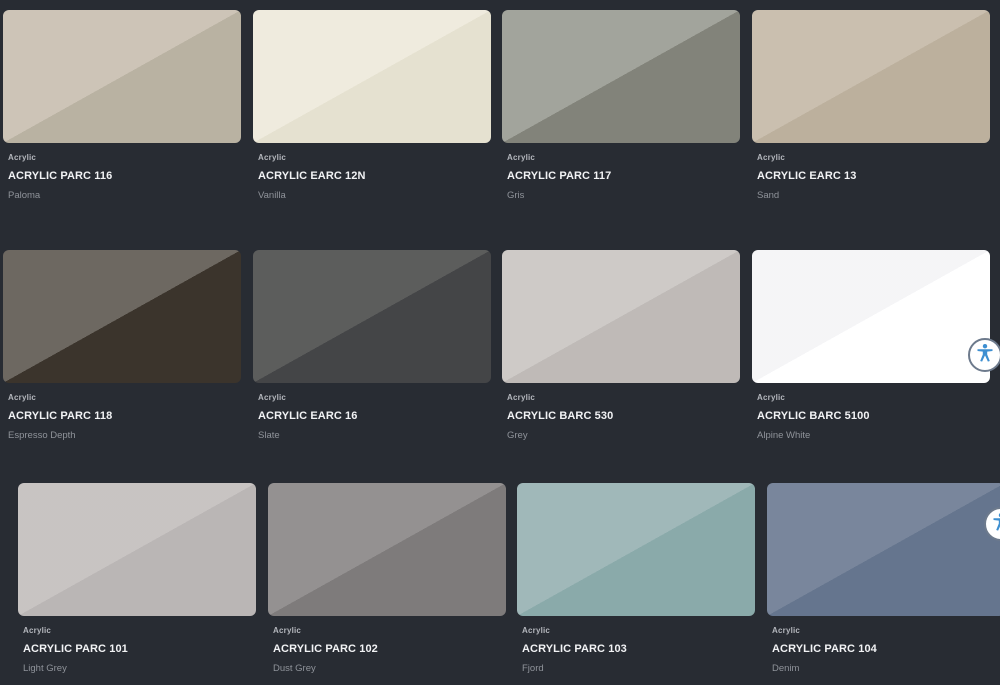  Describe the element at coordinates (139, 649) in the screenshot. I see `product-title: ACRYLIC PARC 101` at that location.